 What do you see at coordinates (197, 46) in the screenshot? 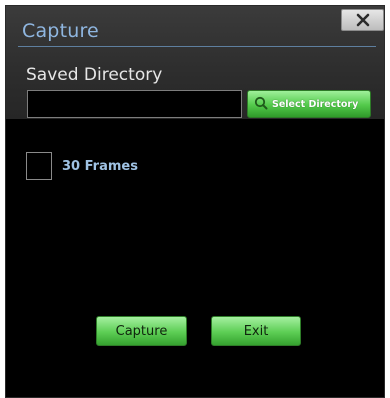
I see `title-divider` at bounding box center [197, 46].